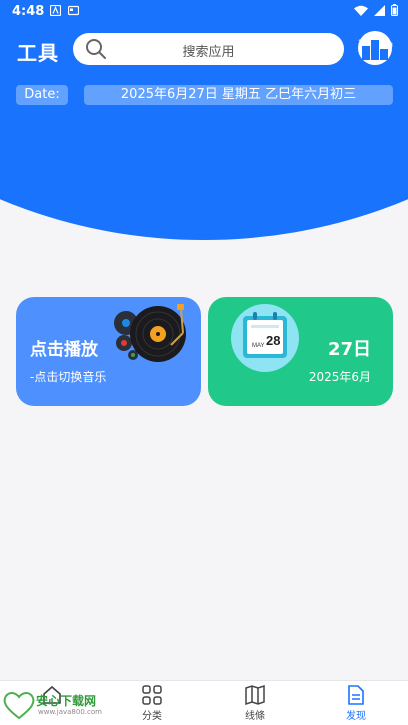 Image resolution: width=408 pixels, height=725 pixels. I want to click on calendar-icon-day: 28, so click(273, 340).